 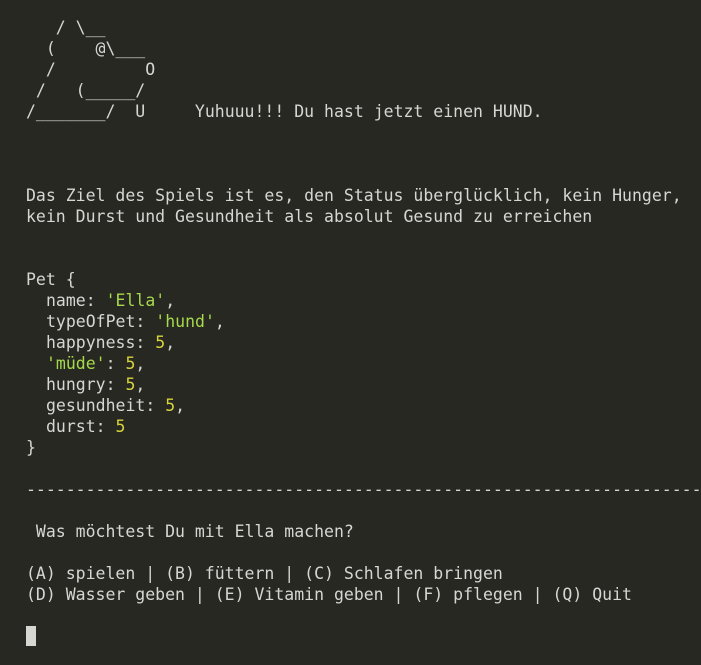 I want to click on pet-field-happyness: happyness: 5,, so click(x=363, y=342).